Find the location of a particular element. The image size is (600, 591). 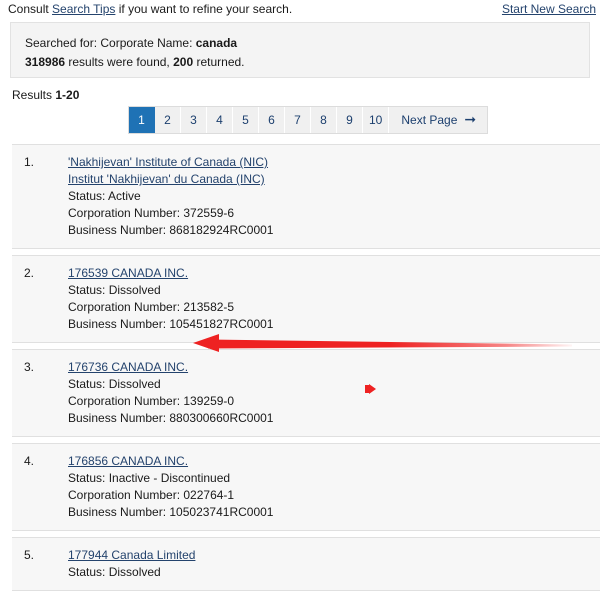

result-status: Status: Active is located at coordinates (104, 196).